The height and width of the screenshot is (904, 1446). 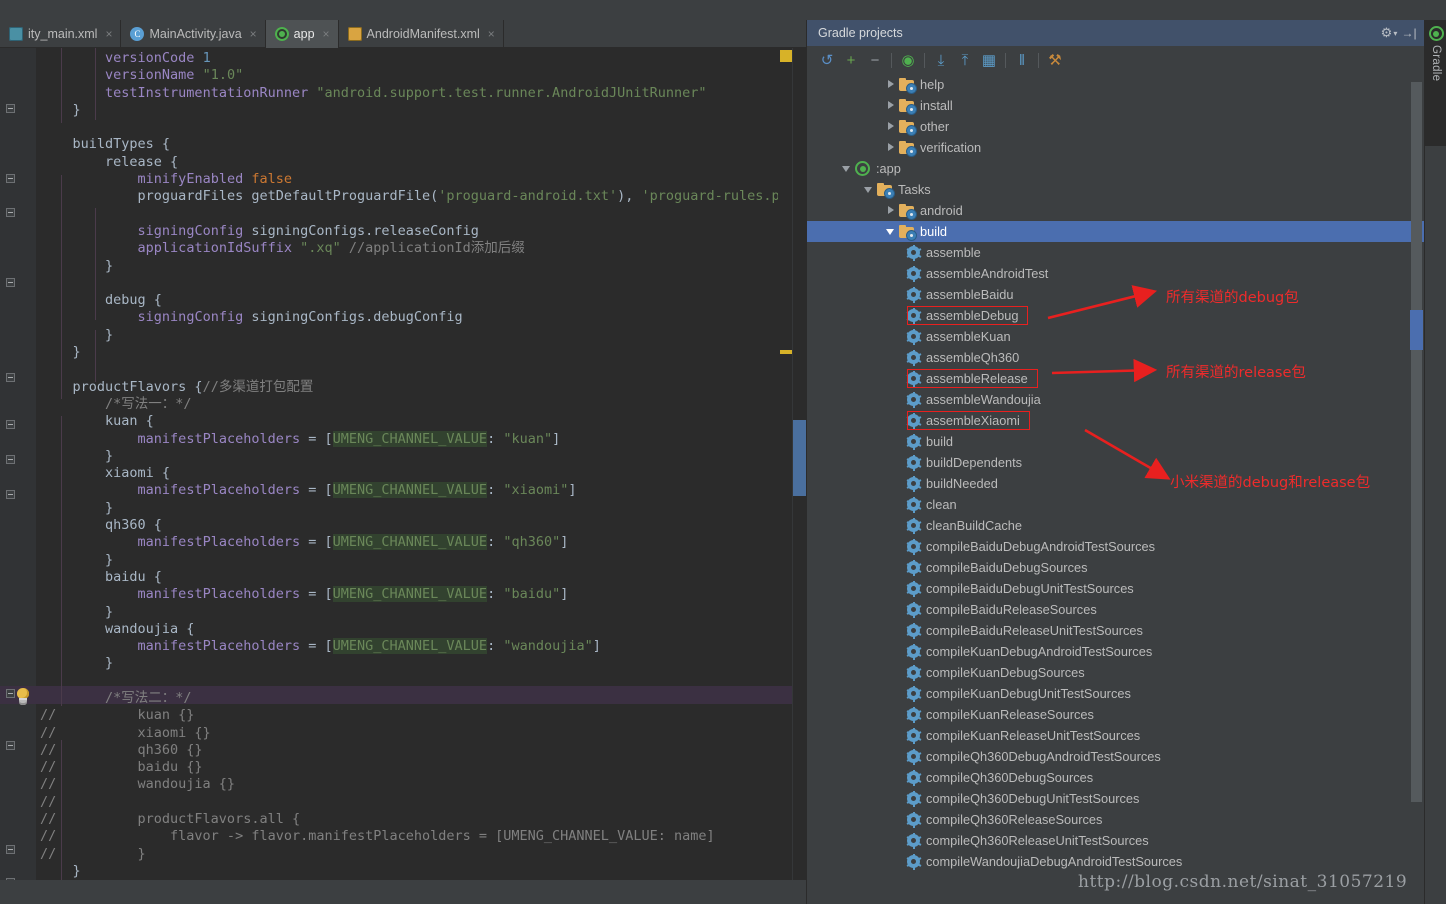 What do you see at coordinates (1116, 441) in the screenshot?
I see `gradle-task-item: build` at bounding box center [1116, 441].